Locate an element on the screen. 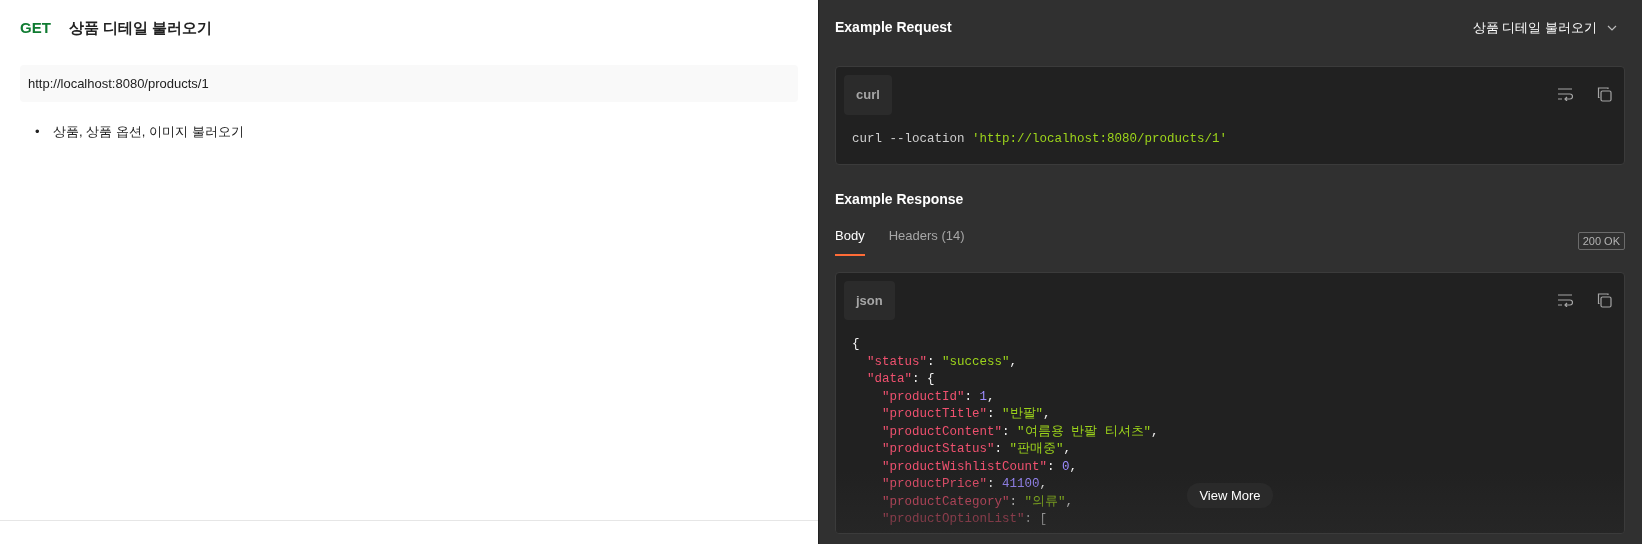  code-line: "productTitle": "반팔", is located at coordinates (966, 414).